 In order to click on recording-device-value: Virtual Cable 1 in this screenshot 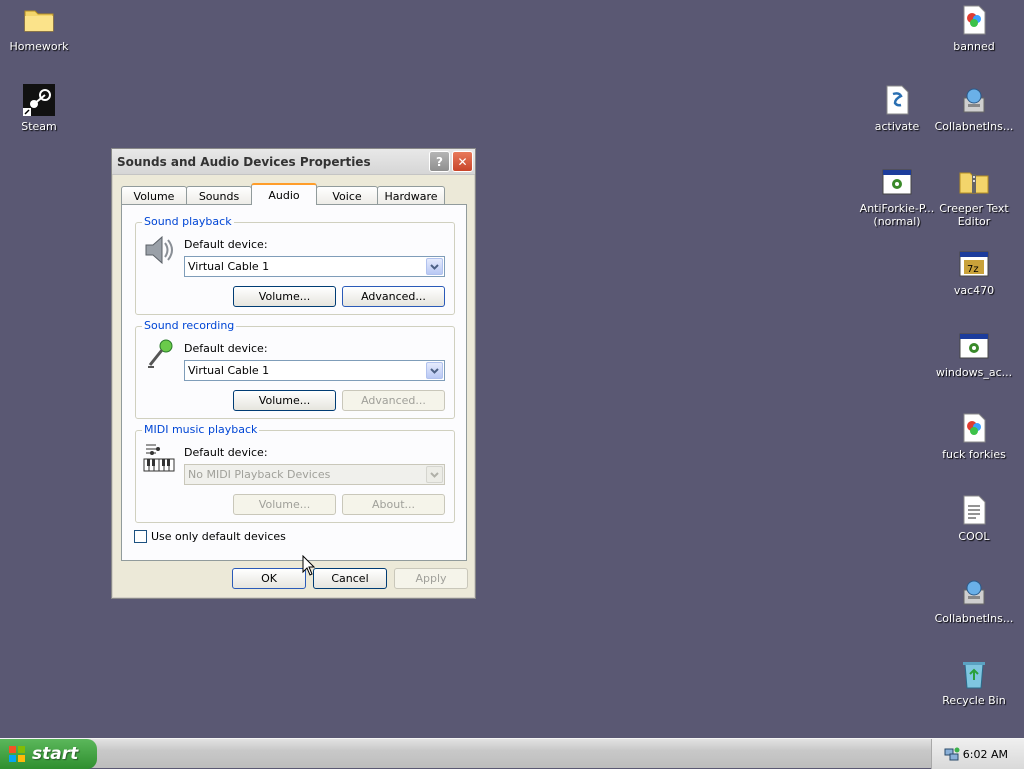, I will do `click(229, 370)`.